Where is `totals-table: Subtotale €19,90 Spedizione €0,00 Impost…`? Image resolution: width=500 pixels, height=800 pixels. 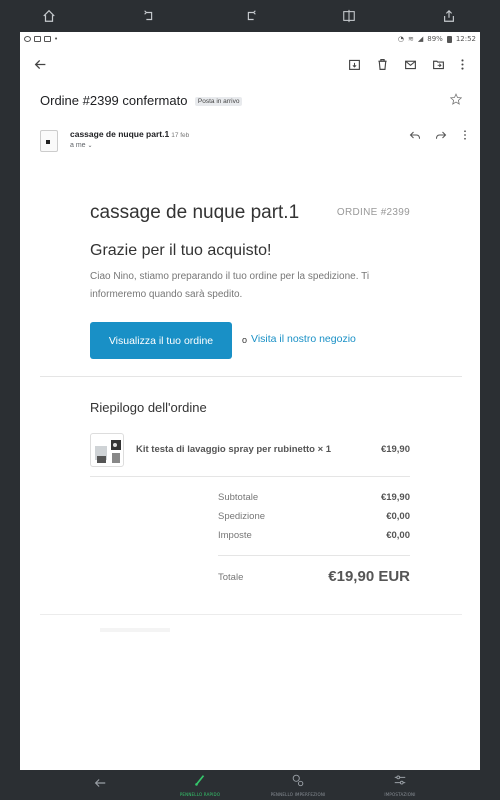
totals-table: Subtotale €19,90 Spedizione €0,00 Impost… is located at coordinates (314, 543).